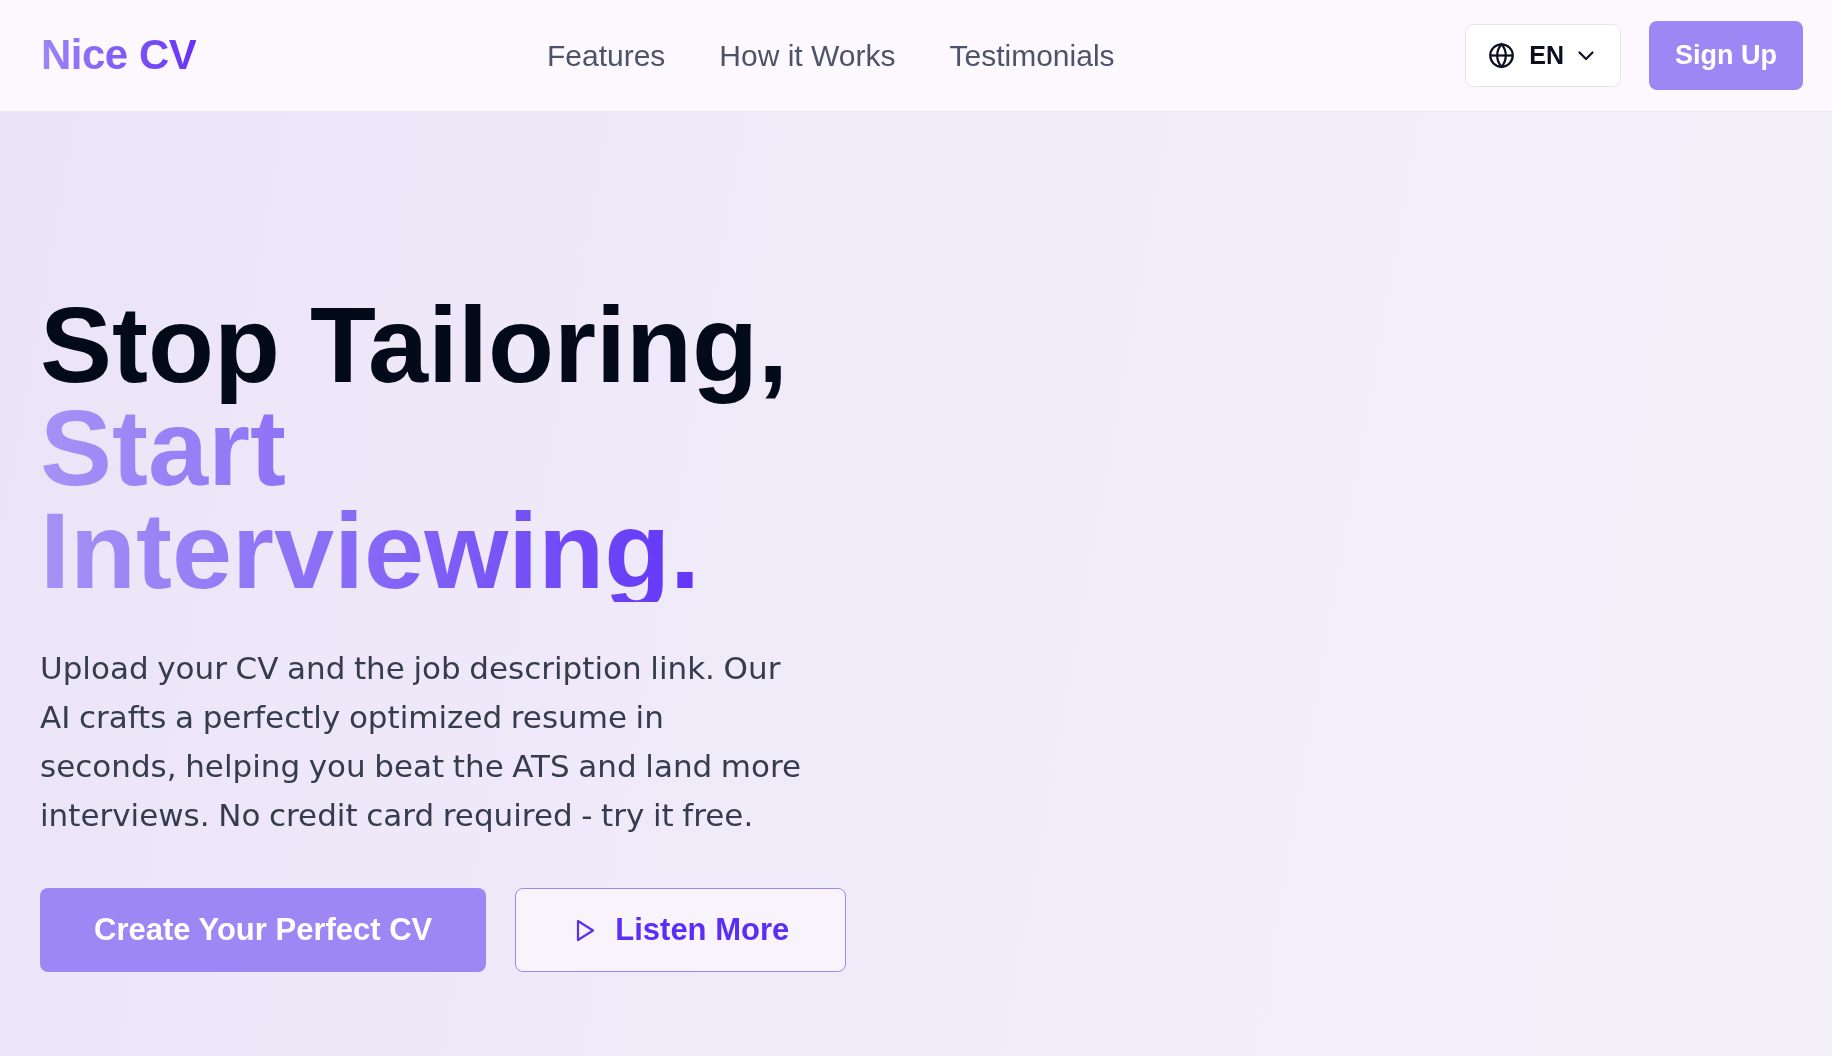 This screenshot has height=1056, width=1832. What do you see at coordinates (586, 930) in the screenshot?
I see `play-icon` at bounding box center [586, 930].